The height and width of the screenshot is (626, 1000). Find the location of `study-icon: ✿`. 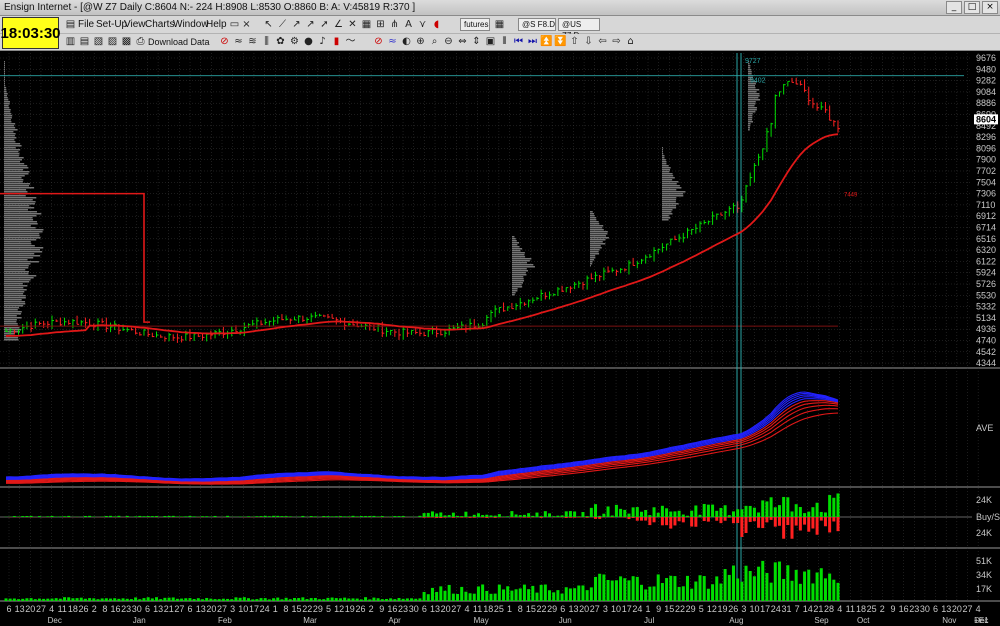

study-icon: ✿ is located at coordinates (280, 42).